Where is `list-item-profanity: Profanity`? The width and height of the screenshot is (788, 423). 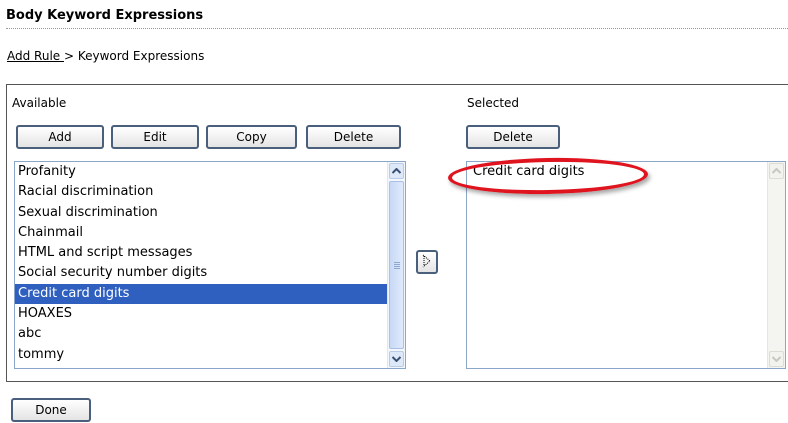
list-item-profanity: Profanity is located at coordinates (210, 172).